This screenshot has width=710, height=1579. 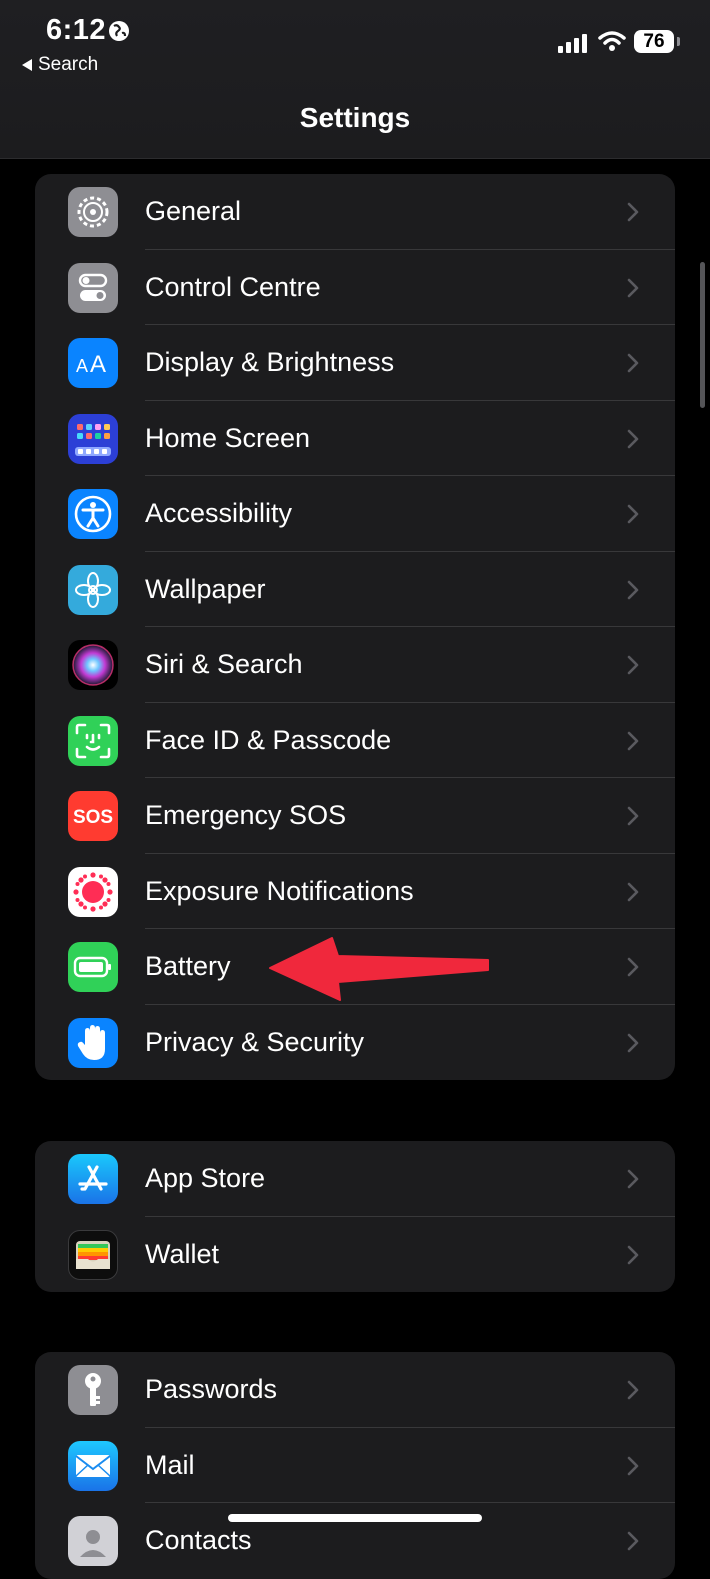 What do you see at coordinates (188, 966) in the screenshot?
I see `settings-row-label: Battery` at bounding box center [188, 966].